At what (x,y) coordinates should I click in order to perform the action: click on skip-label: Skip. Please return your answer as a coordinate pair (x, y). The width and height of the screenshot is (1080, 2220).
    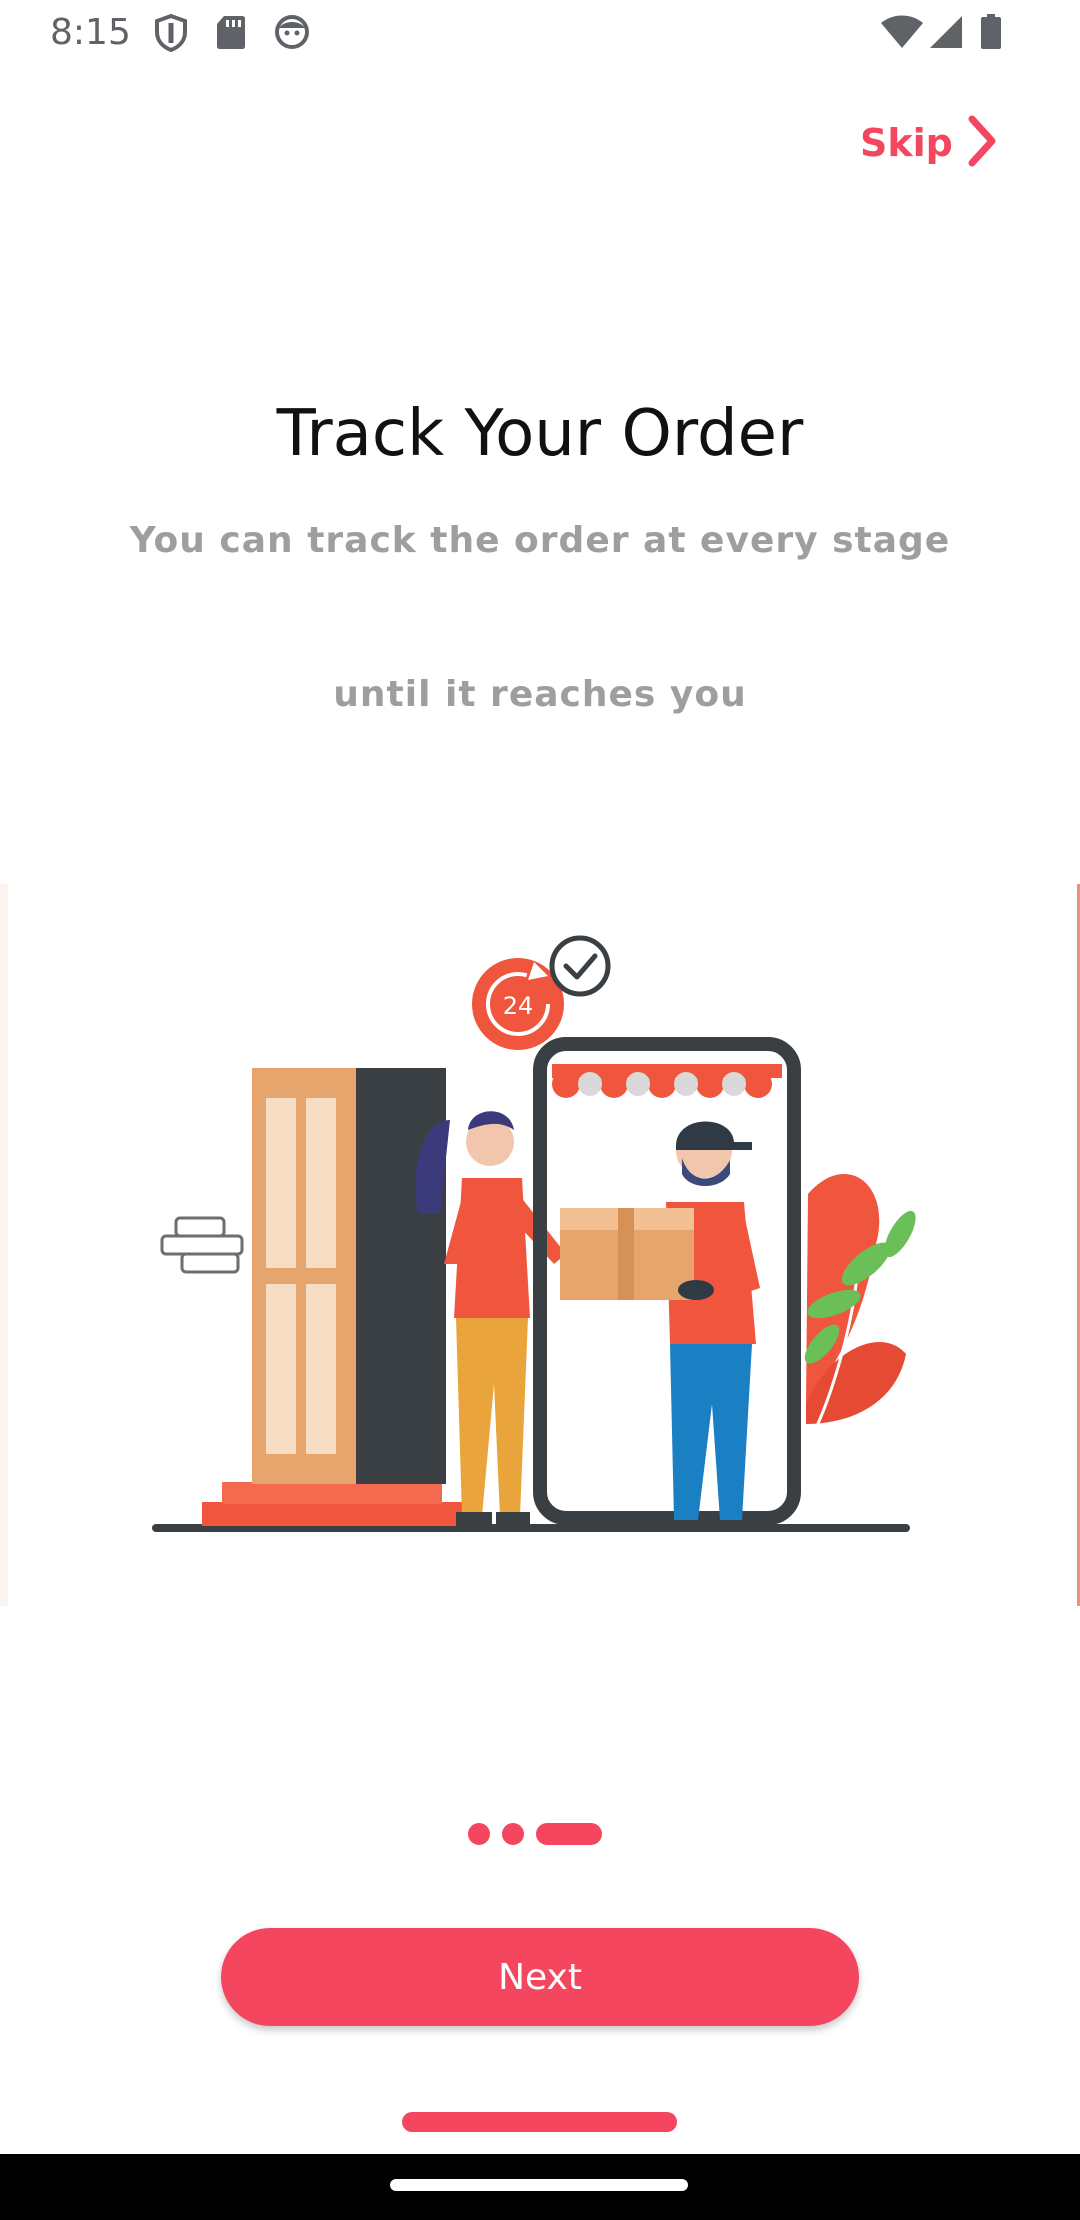
    Looking at the image, I should click on (906, 143).